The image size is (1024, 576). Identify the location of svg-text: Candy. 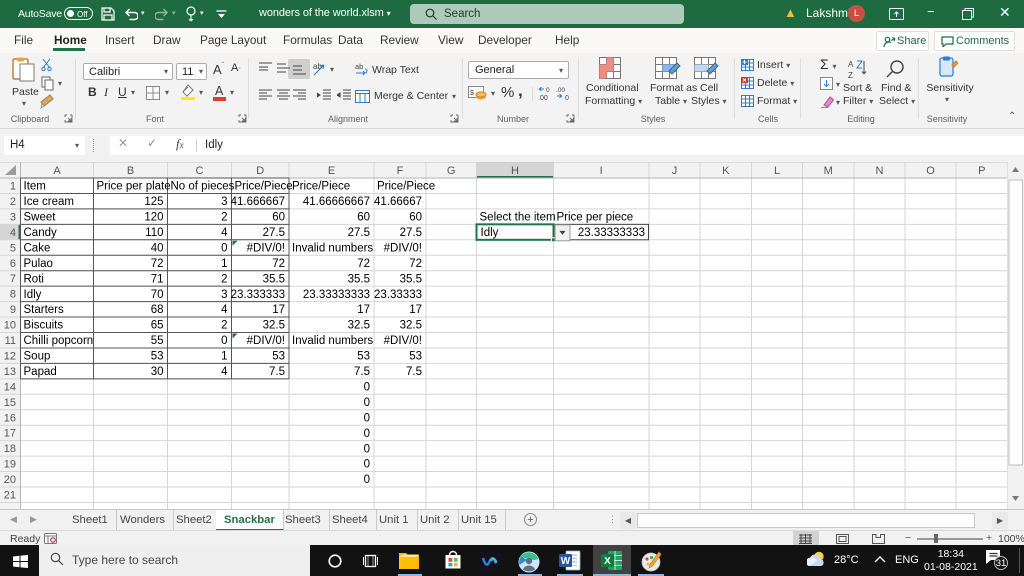
(40, 233).